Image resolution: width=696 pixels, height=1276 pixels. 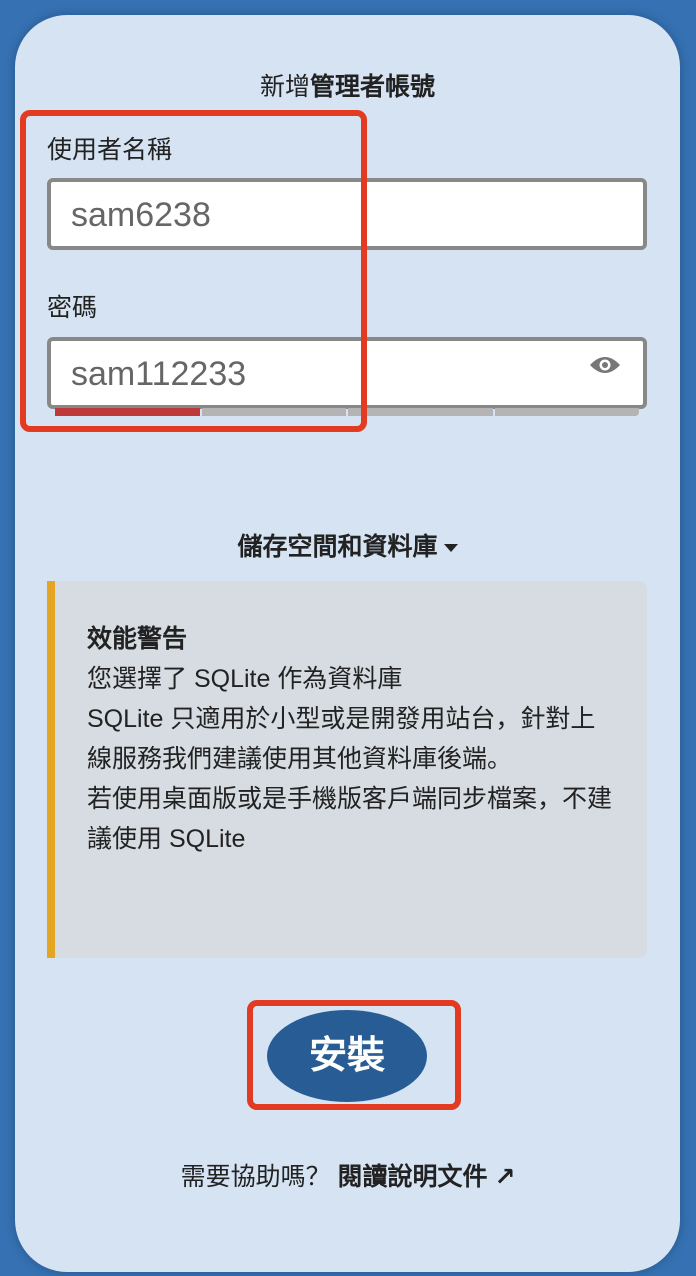 I want to click on documentation-link: 閱讀說明文件 ↗, so click(x=427, y=1177).